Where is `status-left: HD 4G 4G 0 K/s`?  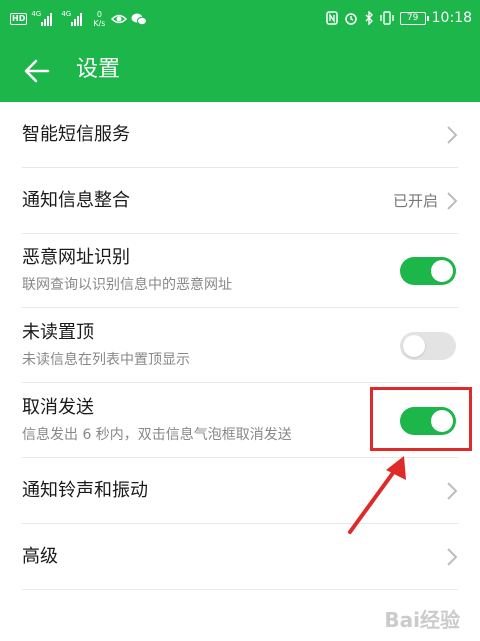
status-left: HD 4G 4G 0 K/s is located at coordinates (79, 19).